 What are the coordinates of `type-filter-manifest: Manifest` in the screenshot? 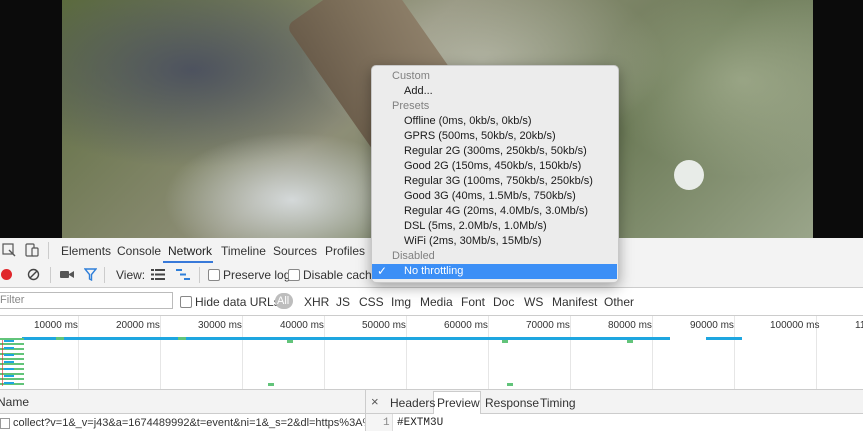 It's located at (574, 302).